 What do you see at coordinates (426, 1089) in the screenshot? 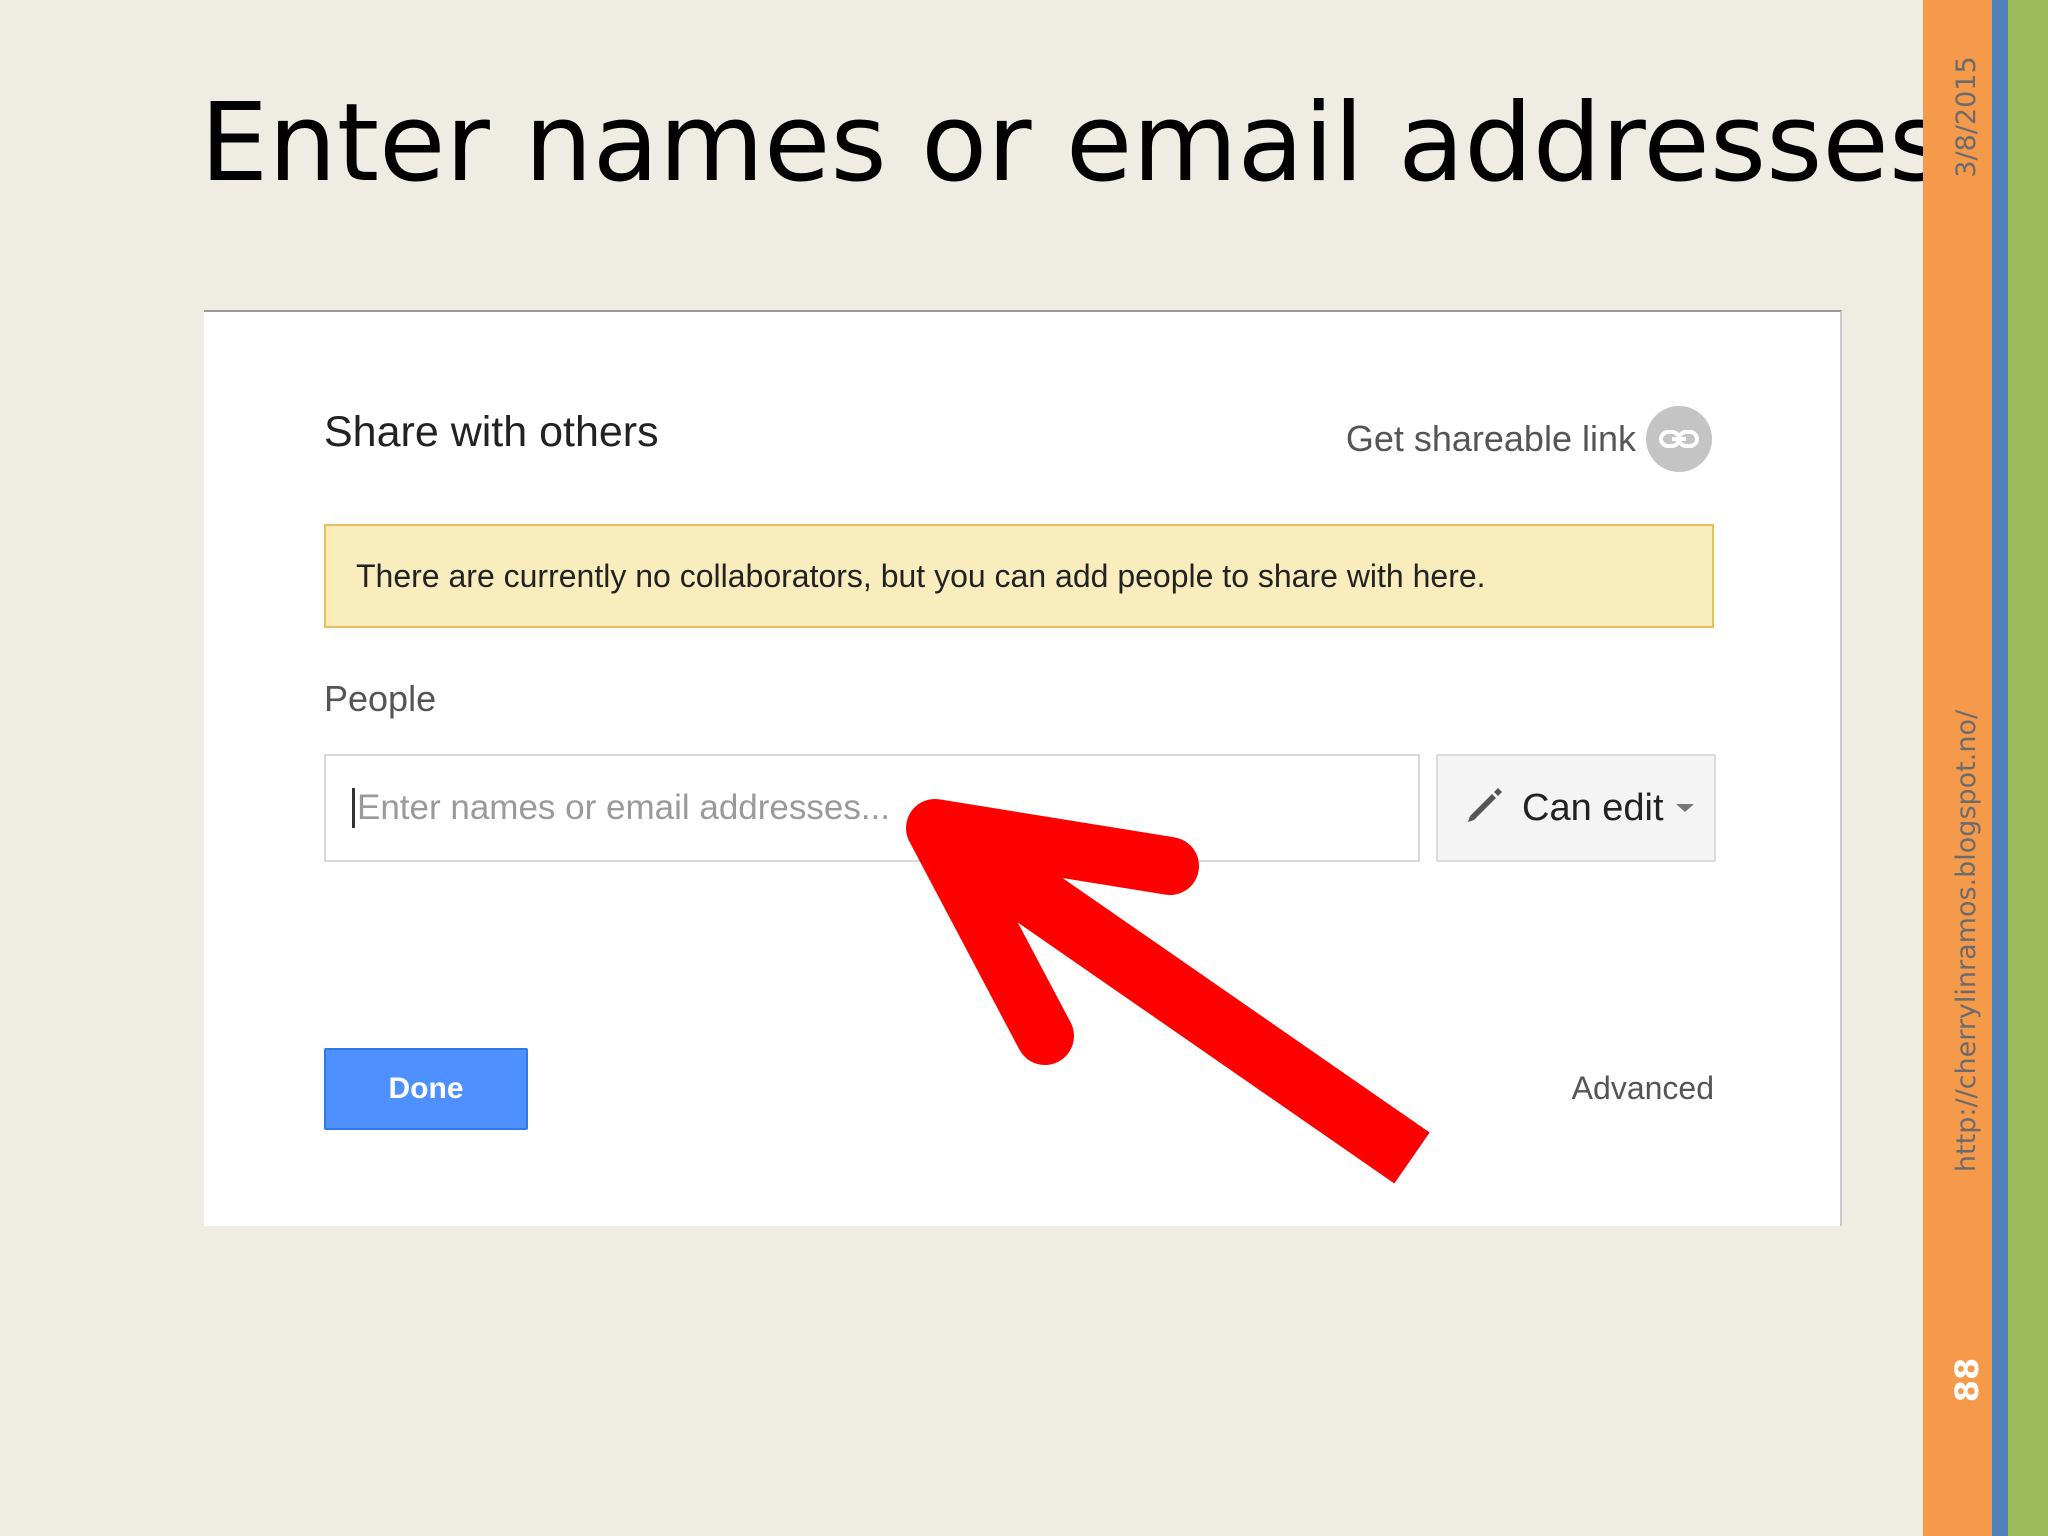
I see `done-button: Done` at bounding box center [426, 1089].